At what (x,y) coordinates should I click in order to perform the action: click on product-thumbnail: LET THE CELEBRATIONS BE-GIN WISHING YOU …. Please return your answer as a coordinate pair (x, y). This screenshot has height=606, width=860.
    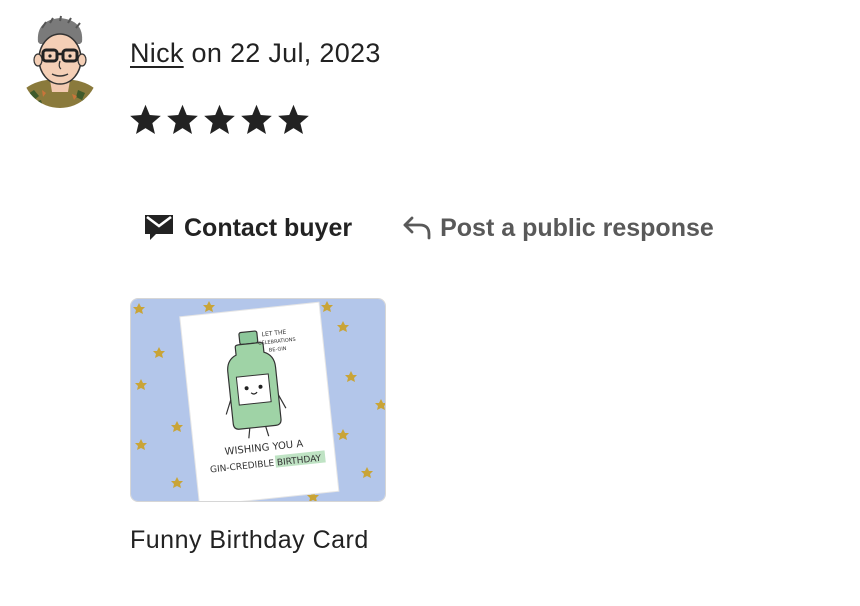
    Looking at the image, I should click on (258, 400).